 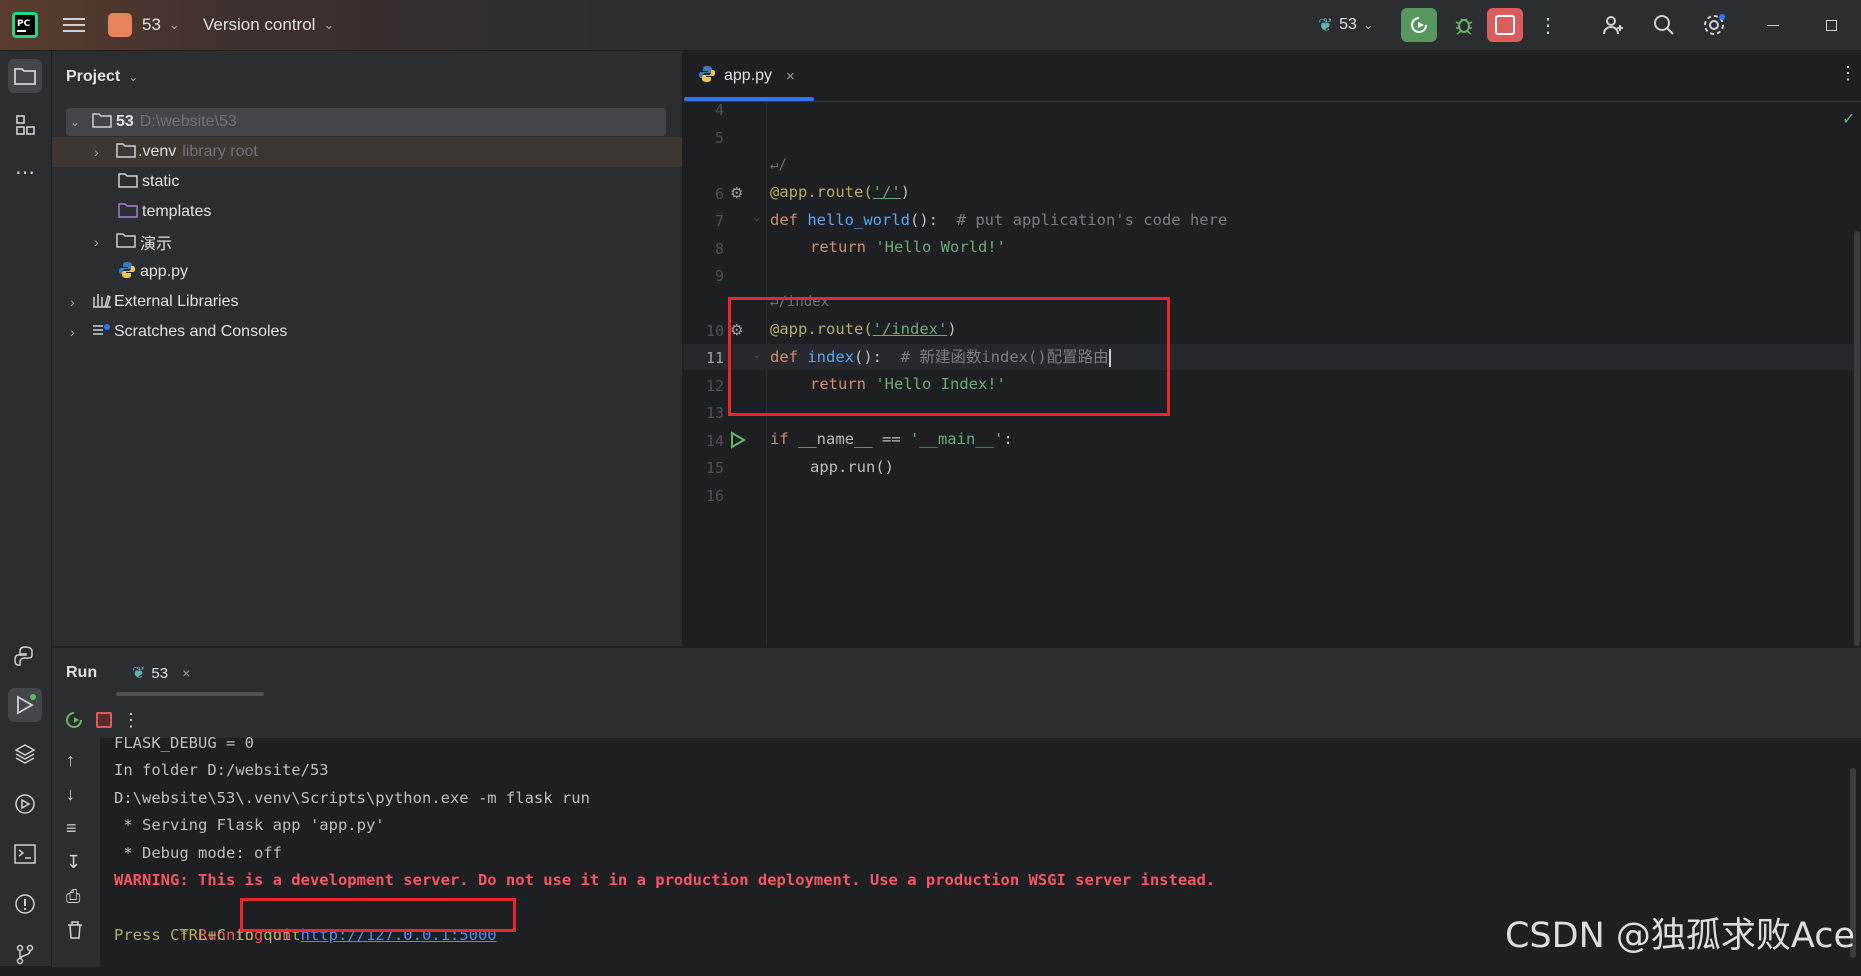 What do you see at coordinates (259, 24) in the screenshot?
I see `version-control-label: Version control` at bounding box center [259, 24].